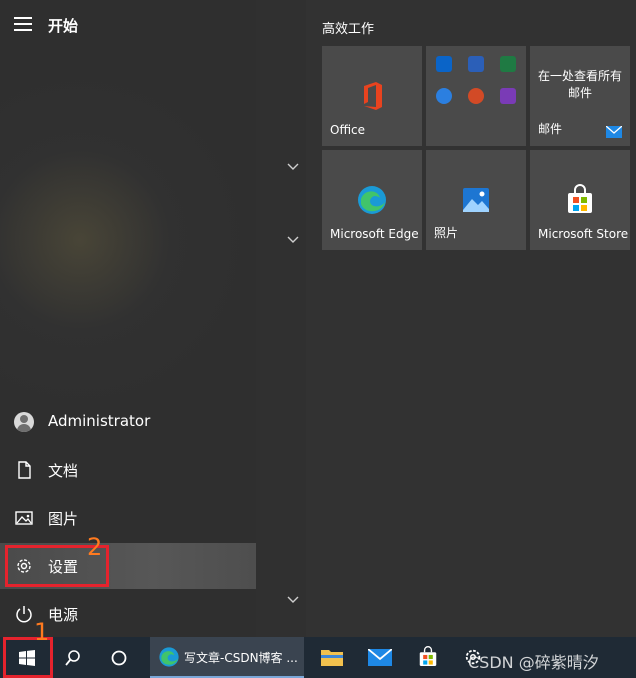 The width and height of the screenshot is (636, 678). What do you see at coordinates (63, 471) in the screenshot?
I see `documents-label: 文档` at bounding box center [63, 471].